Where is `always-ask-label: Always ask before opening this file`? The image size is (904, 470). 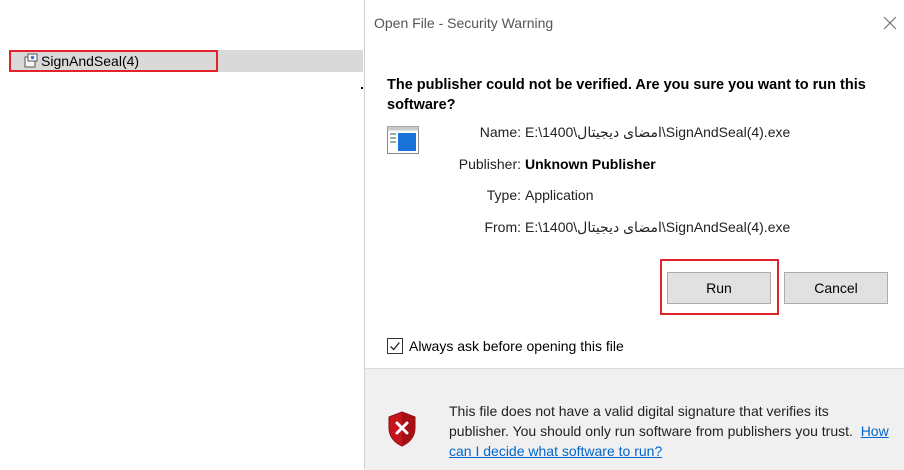
always-ask-label: Always ask before opening this file is located at coordinates (516, 346).